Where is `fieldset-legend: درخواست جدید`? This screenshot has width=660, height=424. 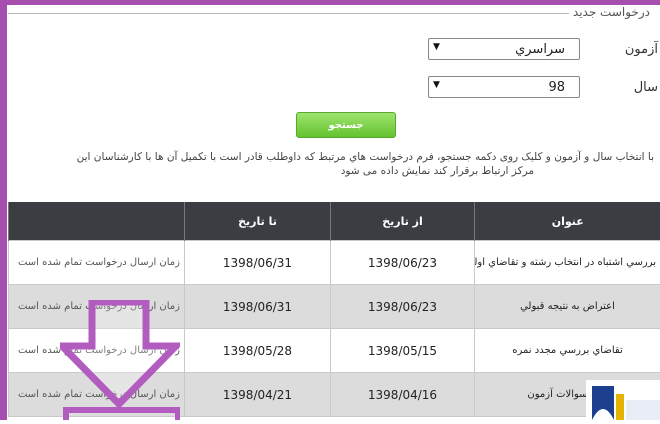
fieldset-legend: درخواست جدید is located at coordinates (611, 12).